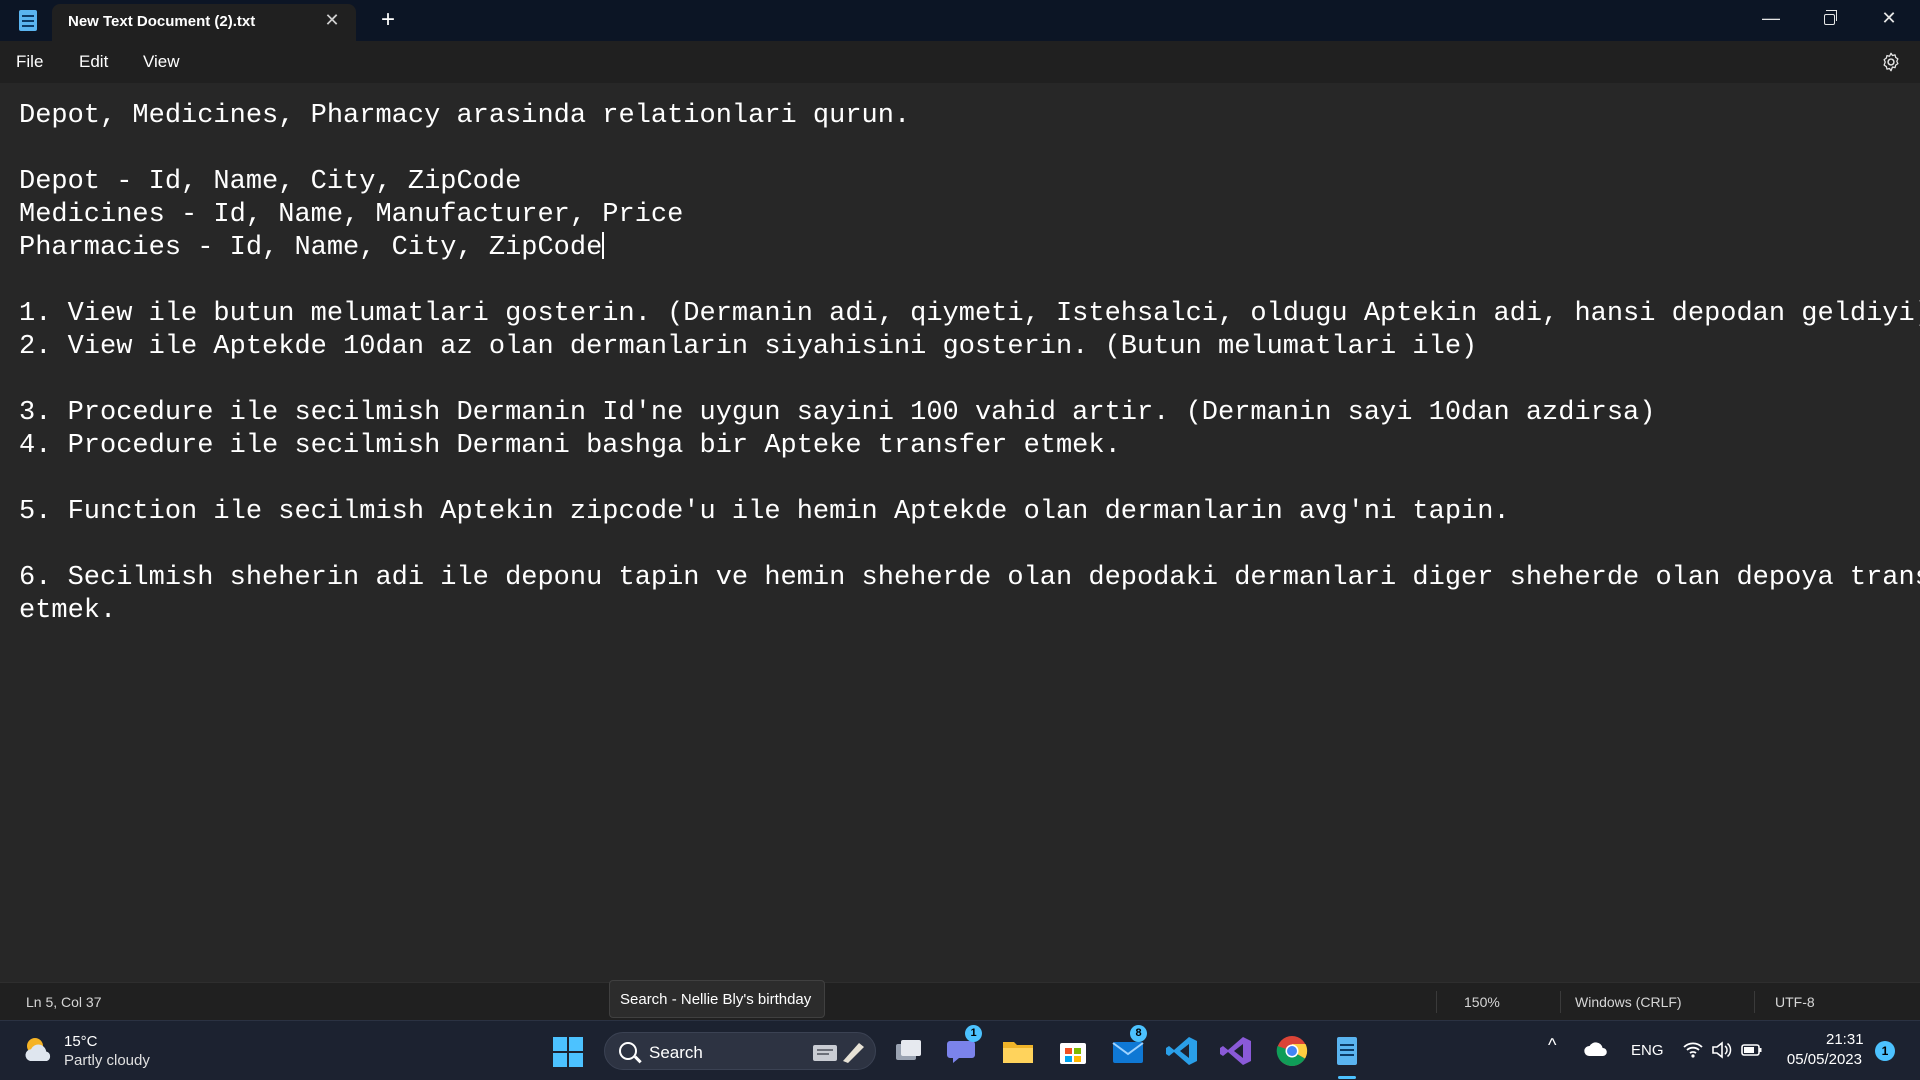 The width and height of the screenshot is (1920, 1080). What do you see at coordinates (1885, 1051) in the screenshot?
I see `notification-badge: 1` at bounding box center [1885, 1051].